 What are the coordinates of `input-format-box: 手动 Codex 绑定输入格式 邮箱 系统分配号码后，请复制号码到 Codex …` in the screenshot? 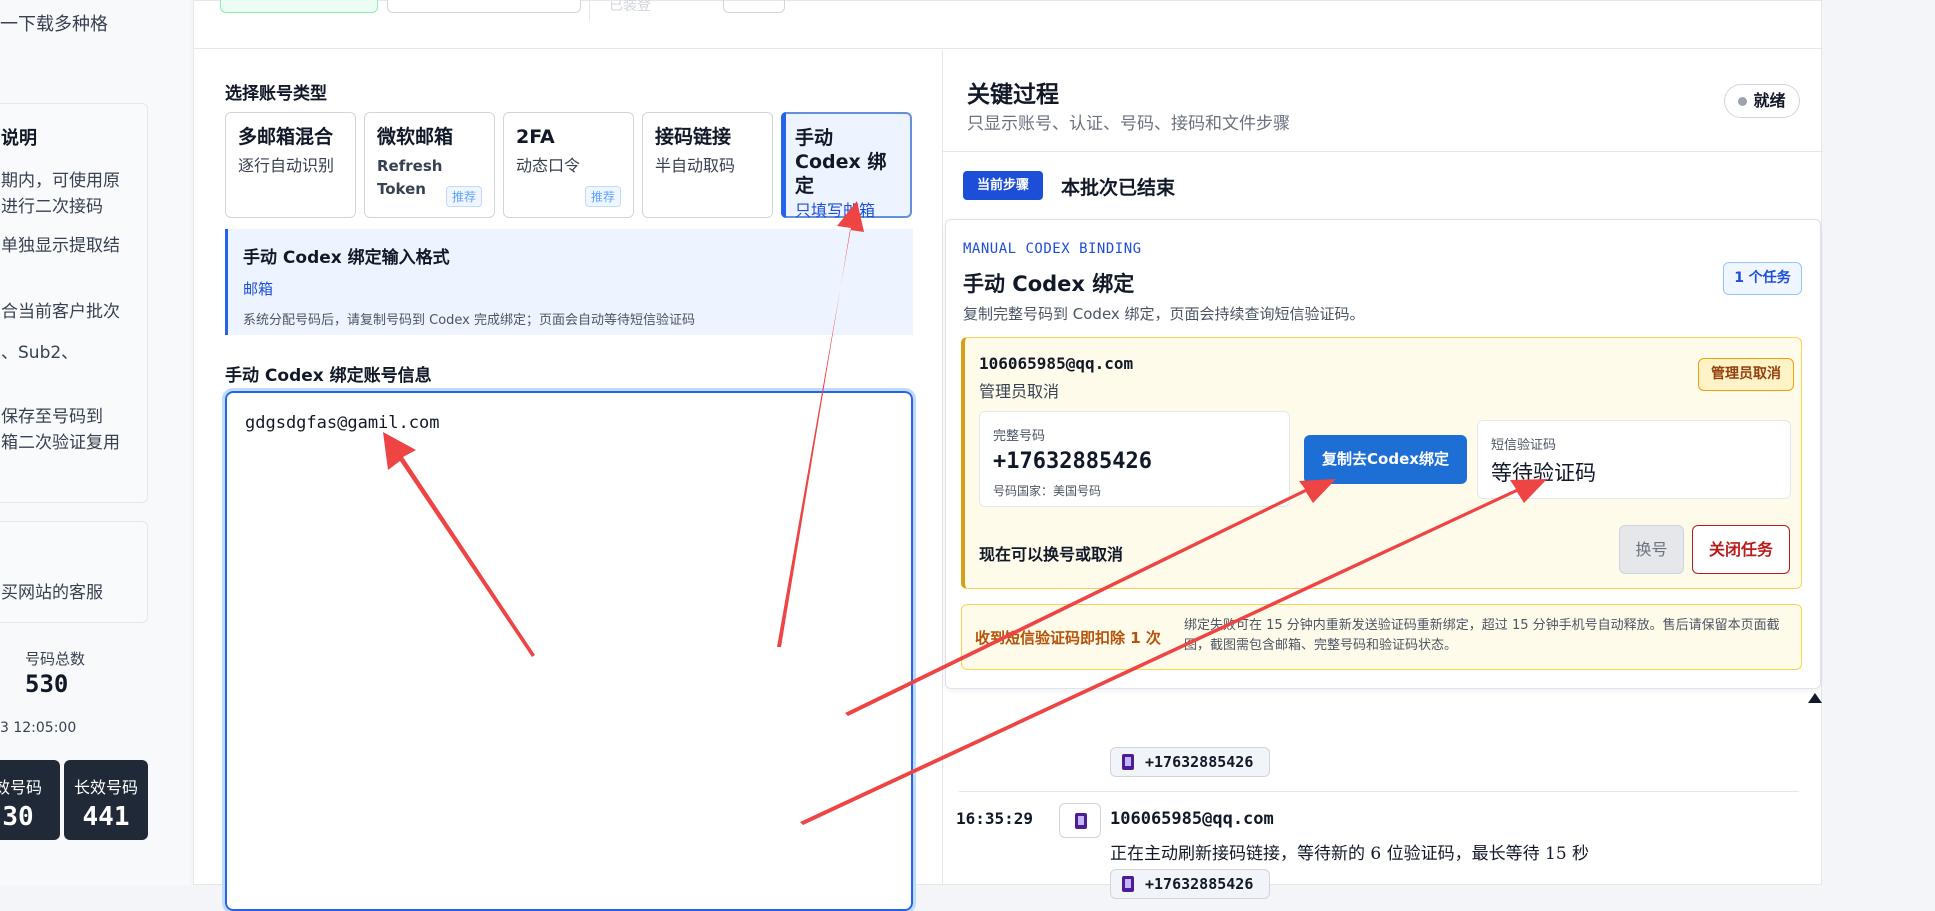 It's located at (569, 282).